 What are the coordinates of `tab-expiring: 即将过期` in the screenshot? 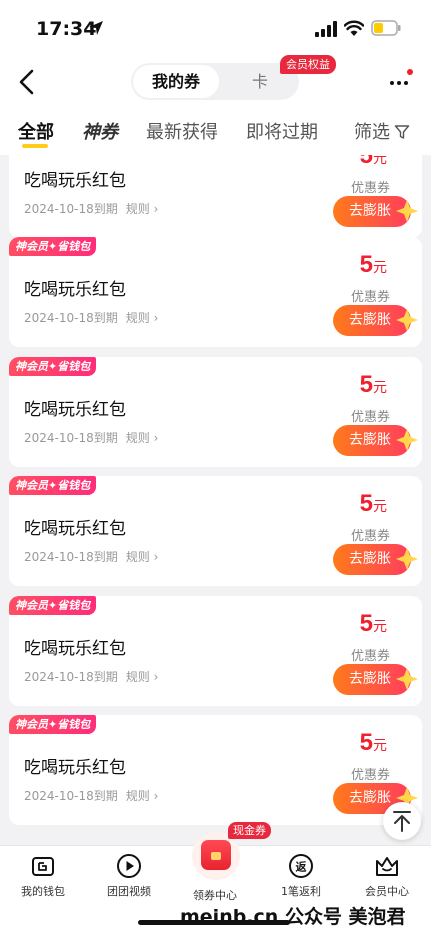 It's located at (282, 131).